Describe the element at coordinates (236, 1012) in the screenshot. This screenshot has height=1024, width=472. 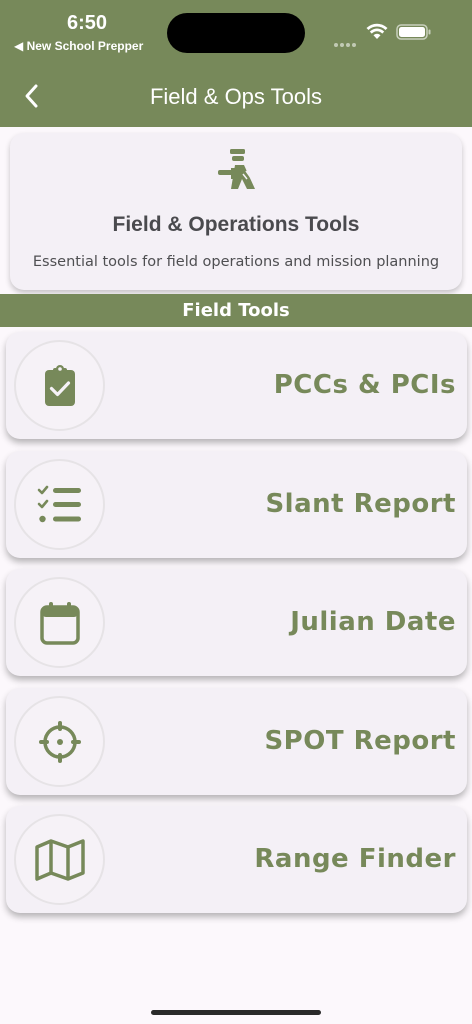
I see `home-indicator` at that location.